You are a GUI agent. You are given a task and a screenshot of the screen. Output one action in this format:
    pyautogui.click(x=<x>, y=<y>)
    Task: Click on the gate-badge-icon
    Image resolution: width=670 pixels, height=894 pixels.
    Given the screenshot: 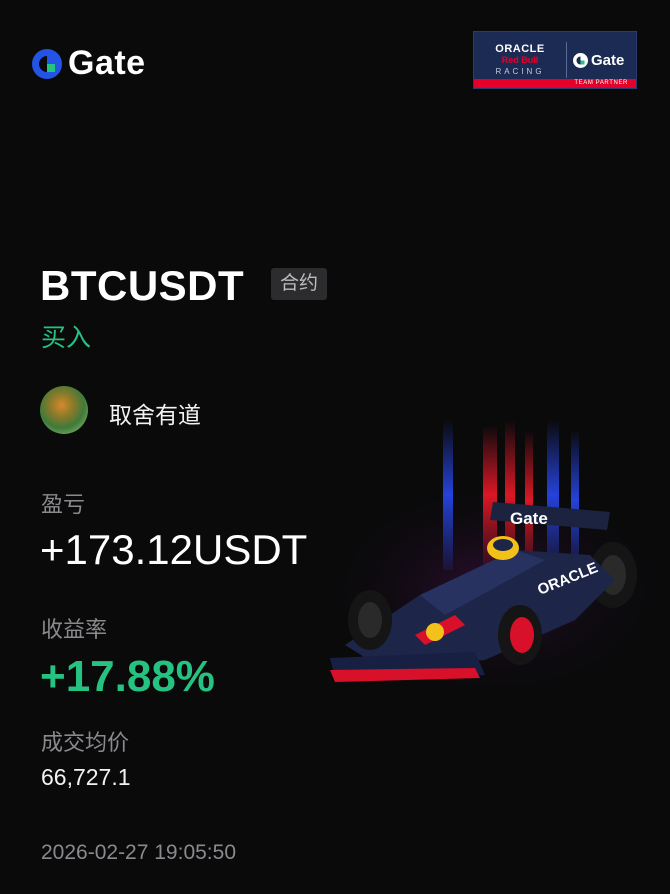 What is the action you would take?
    pyautogui.click(x=580, y=60)
    